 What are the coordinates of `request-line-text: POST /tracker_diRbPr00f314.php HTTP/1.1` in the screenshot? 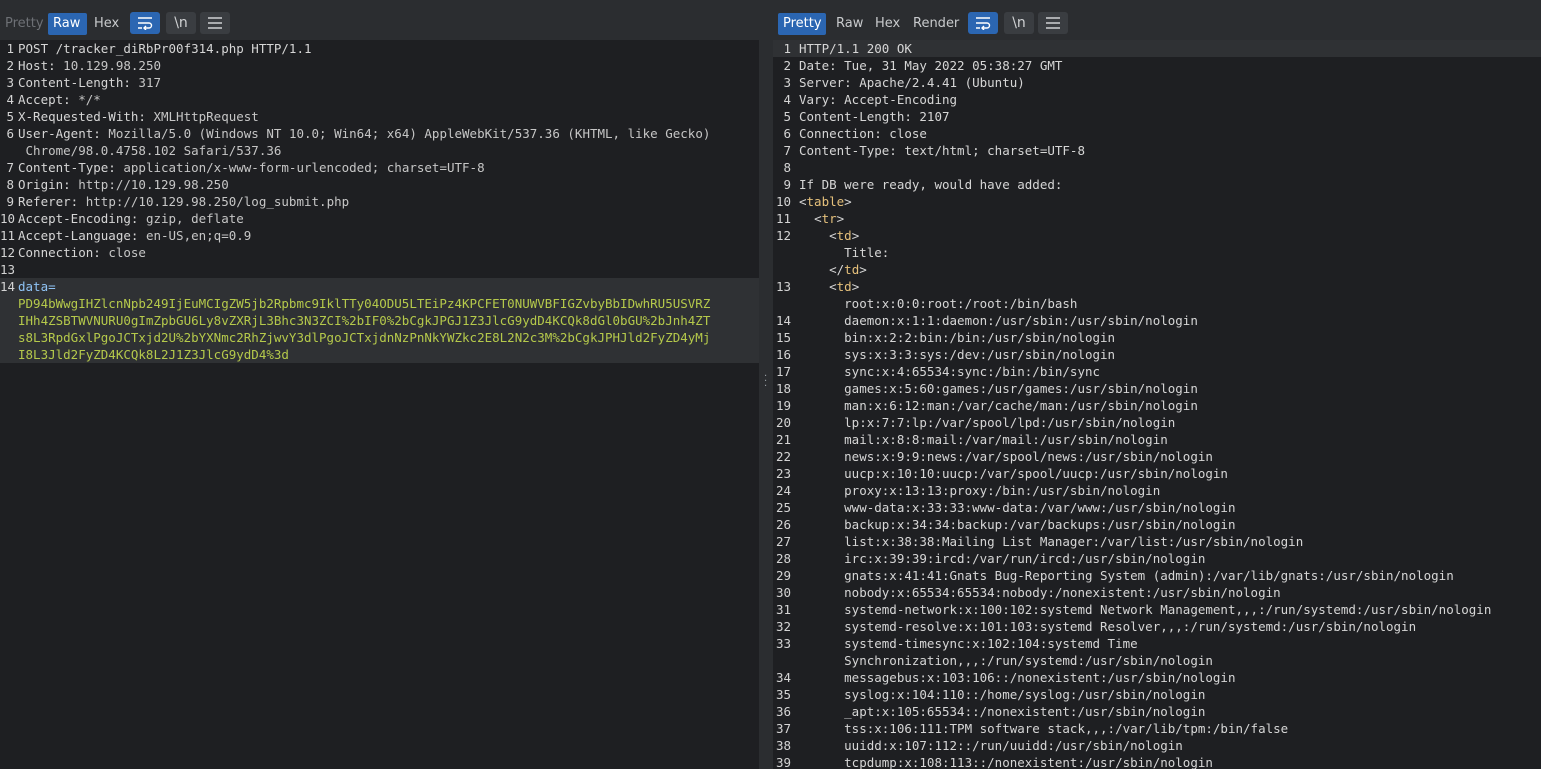 It's located at (165, 48).